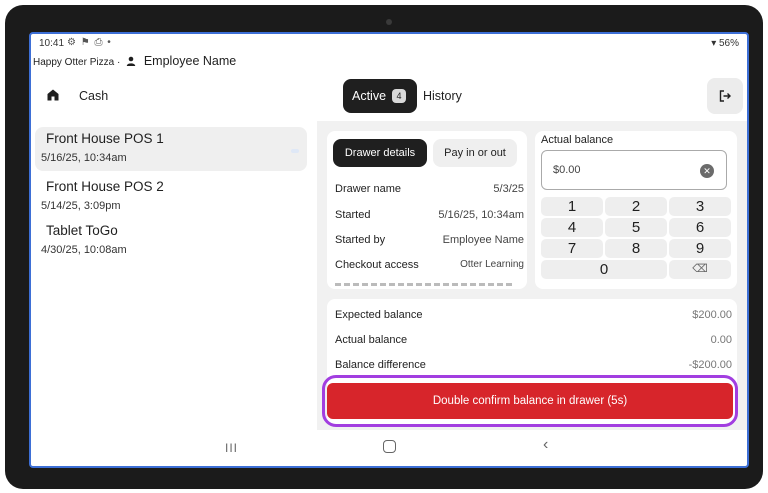 The image size is (768, 493). I want to click on summary-row-expected: Expected balance $200.00, so click(533, 315).